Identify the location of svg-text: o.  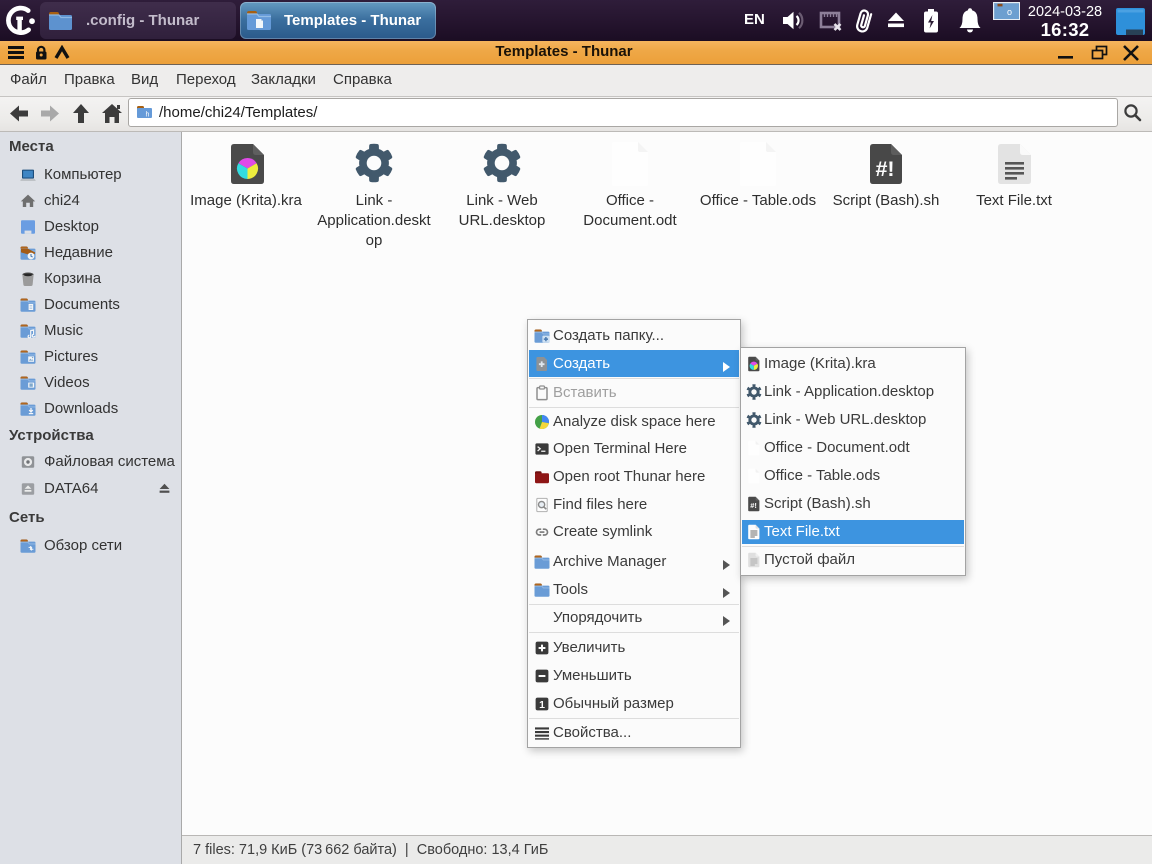
(1009, 12).